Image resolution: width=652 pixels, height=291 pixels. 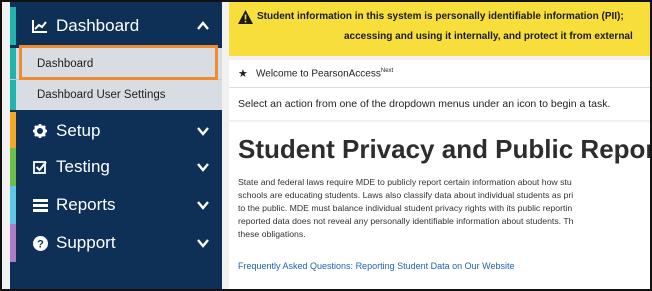 What do you see at coordinates (40, 205) in the screenshot?
I see `reports-icon` at bounding box center [40, 205].